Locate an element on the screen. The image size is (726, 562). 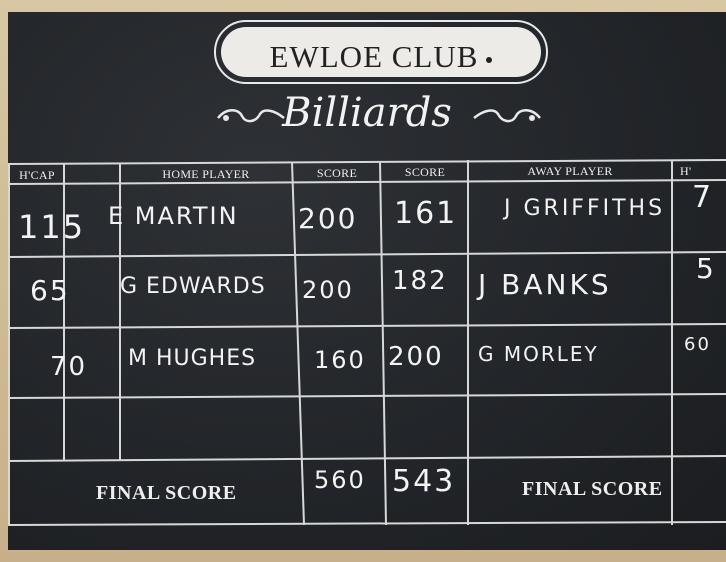
home-score-header: SCORE is located at coordinates (337, 173).